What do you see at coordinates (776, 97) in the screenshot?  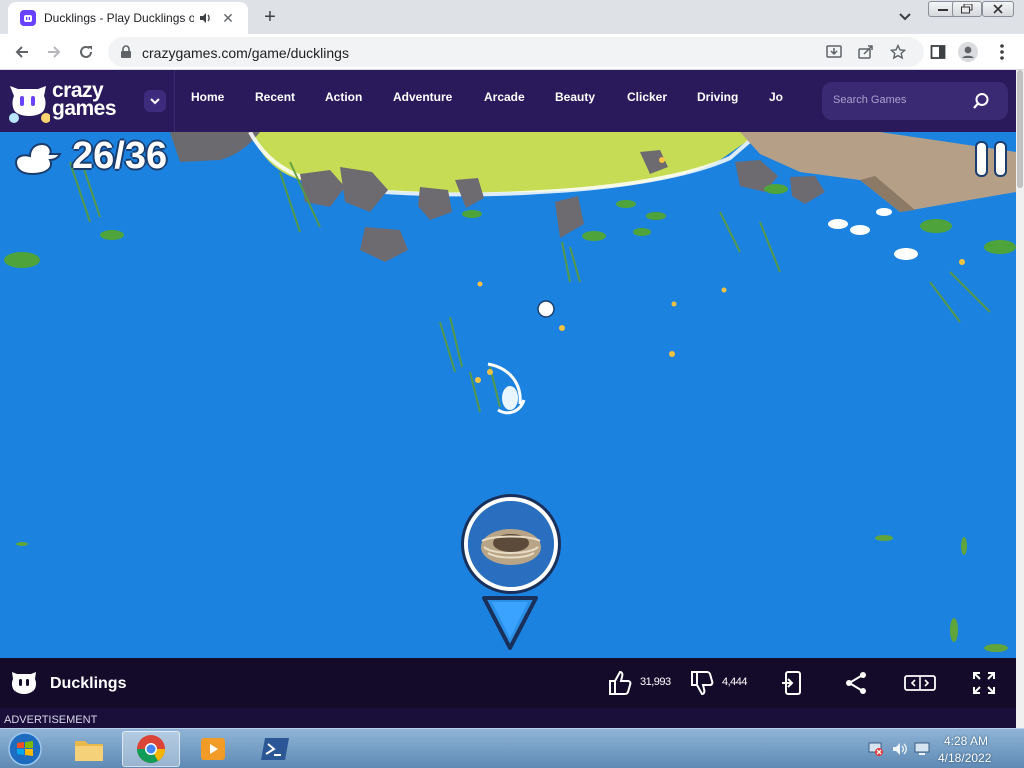 I see `nav-jo: Jo` at bounding box center [776, 97].